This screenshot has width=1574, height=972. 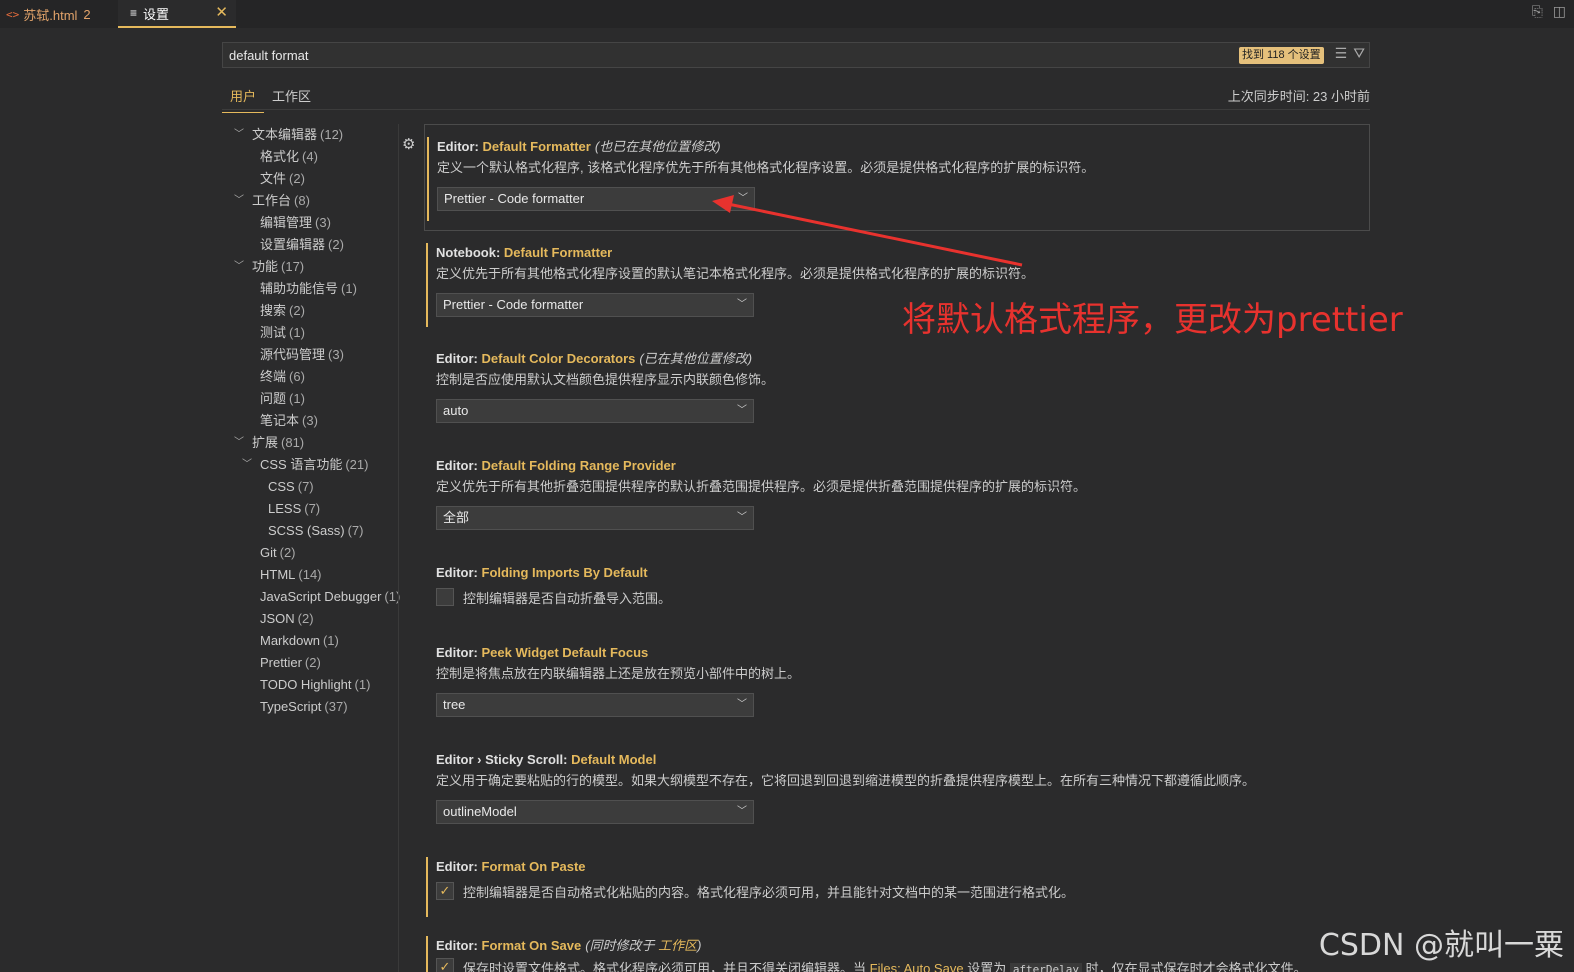 What do you see at coordinates (306, 684) in the screenshot?
I see `toc-label: TODO Highlight` at bounding box center [306, 684].